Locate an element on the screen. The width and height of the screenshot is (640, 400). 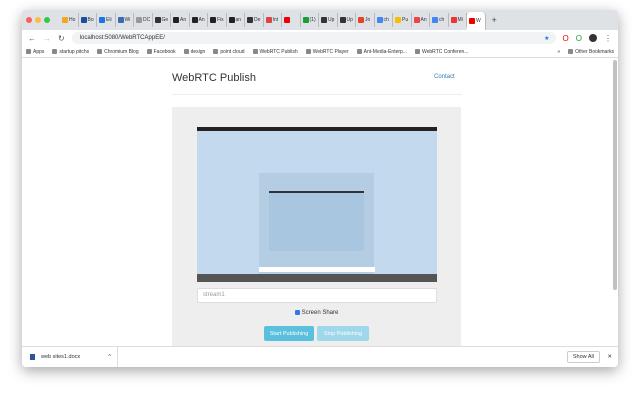
avatar is located at coordinates (593, 38).